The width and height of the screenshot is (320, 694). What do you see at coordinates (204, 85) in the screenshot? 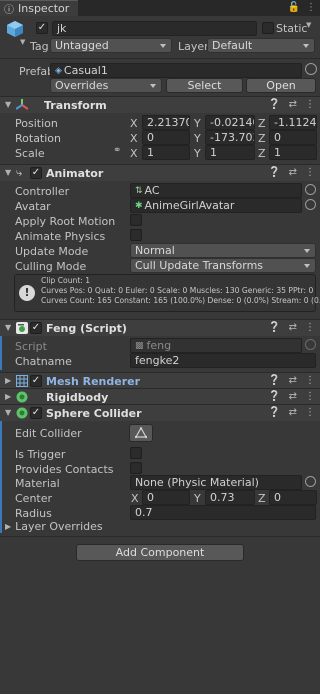
I see `select-button: Select` at bounding box center [204, 85].